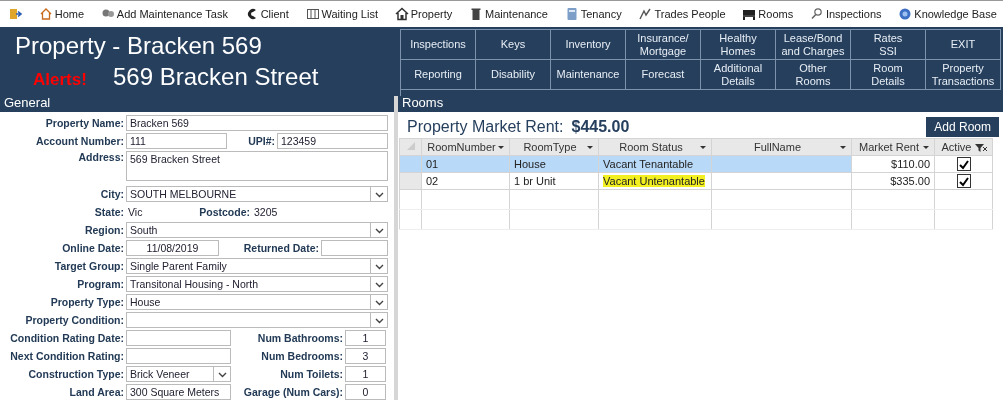 The width and height of the screenshot is (1003, 400). I want to click on toolbar-button: Property, so click(423, 14).